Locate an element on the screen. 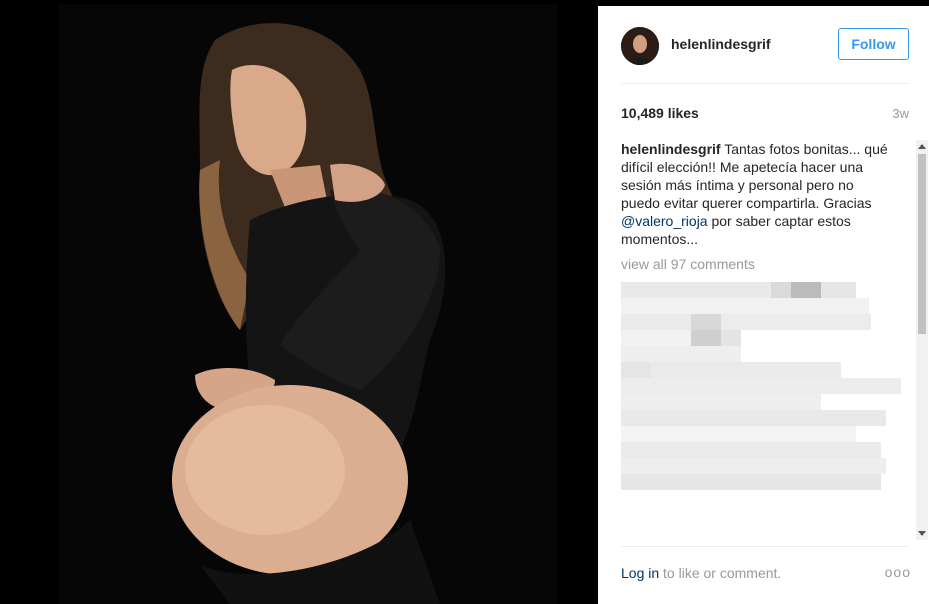 The width and height of the screenshot is (929, 604). login-prompt-text: to like or comment. is located at coordinates (720, 573).